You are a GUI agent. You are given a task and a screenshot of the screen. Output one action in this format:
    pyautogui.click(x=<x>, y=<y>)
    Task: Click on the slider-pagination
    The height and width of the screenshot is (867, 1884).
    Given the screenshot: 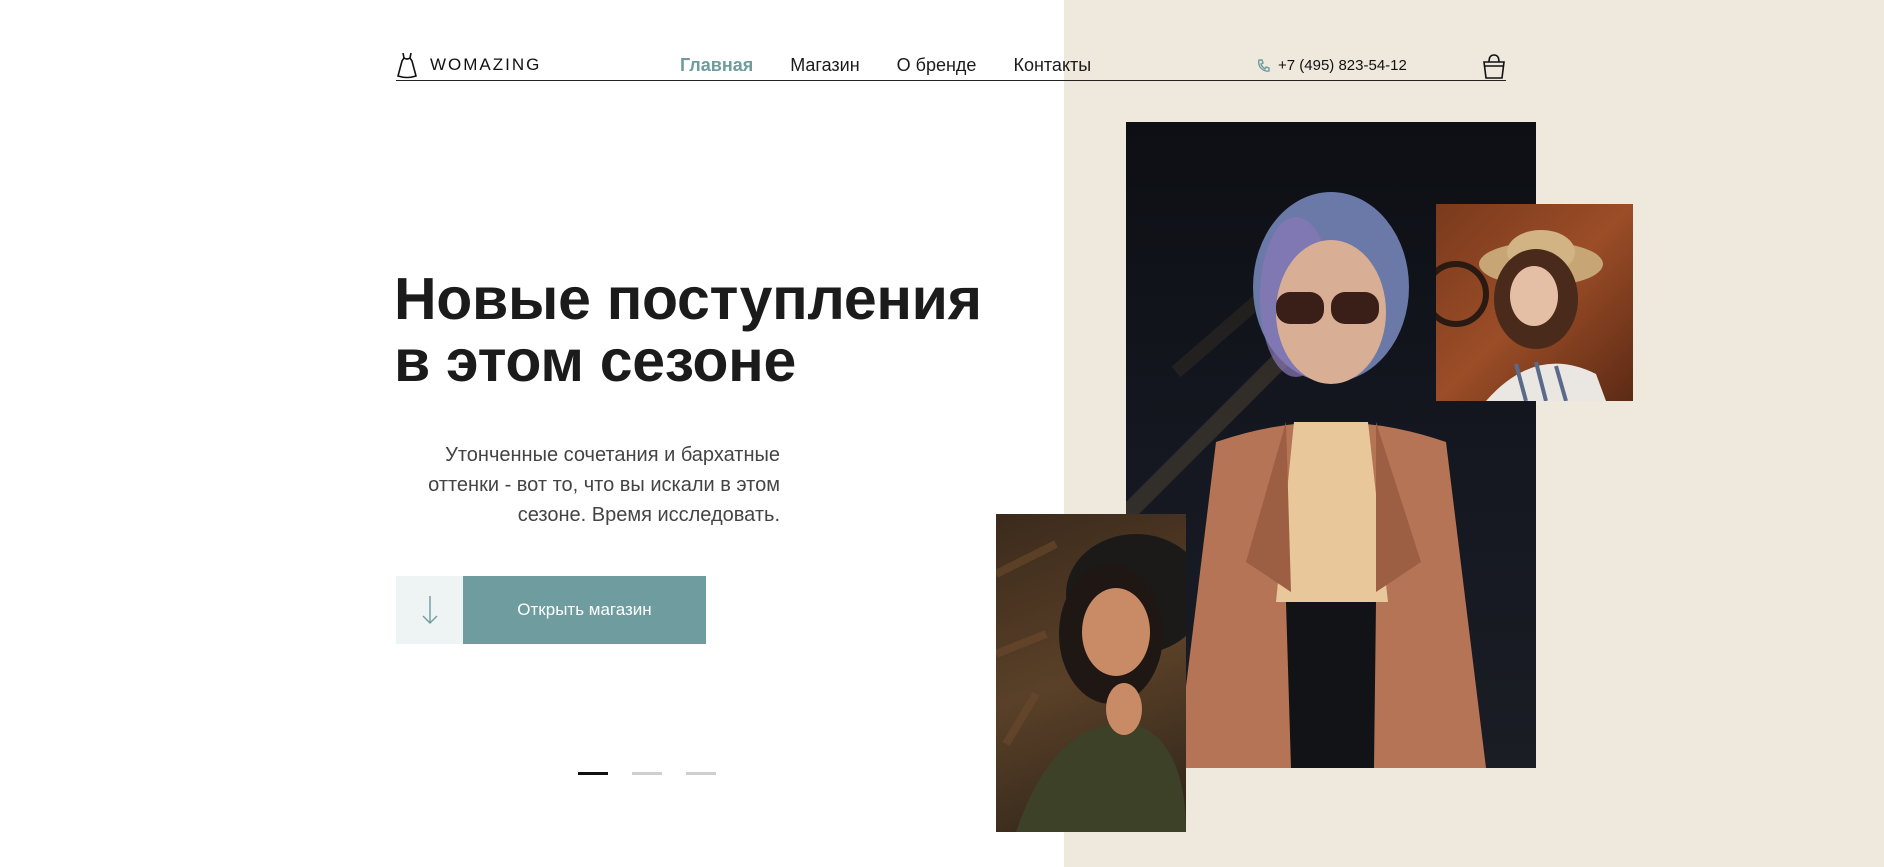 What is the action you would take?
    pyautogui.click(x=647, y=773)
    